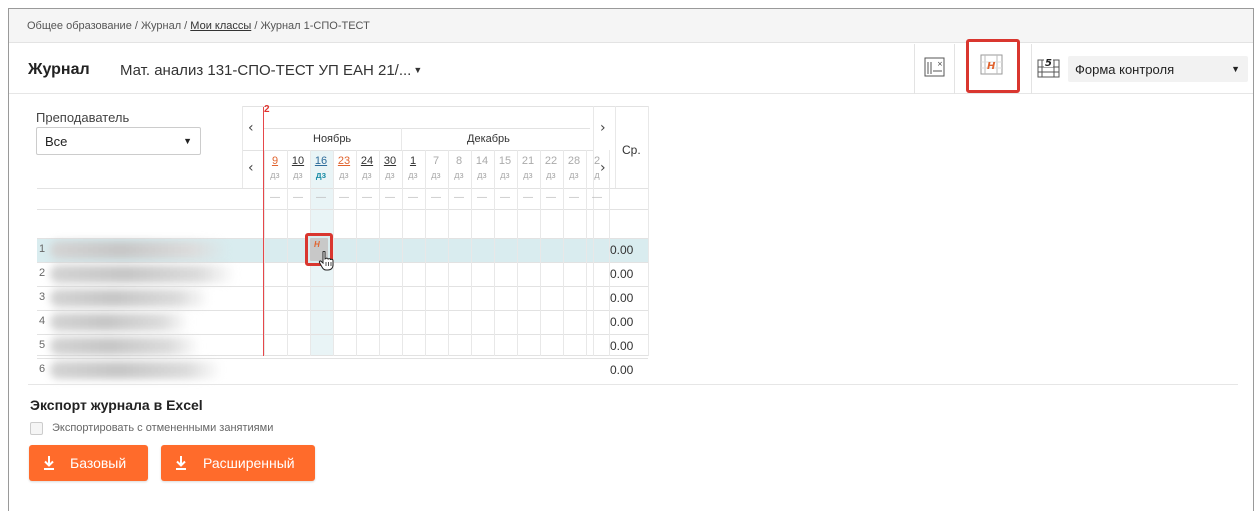  Describe the element at coordinates (42, 273) in the screenshot. I see `student-row-number: 2` at that location.